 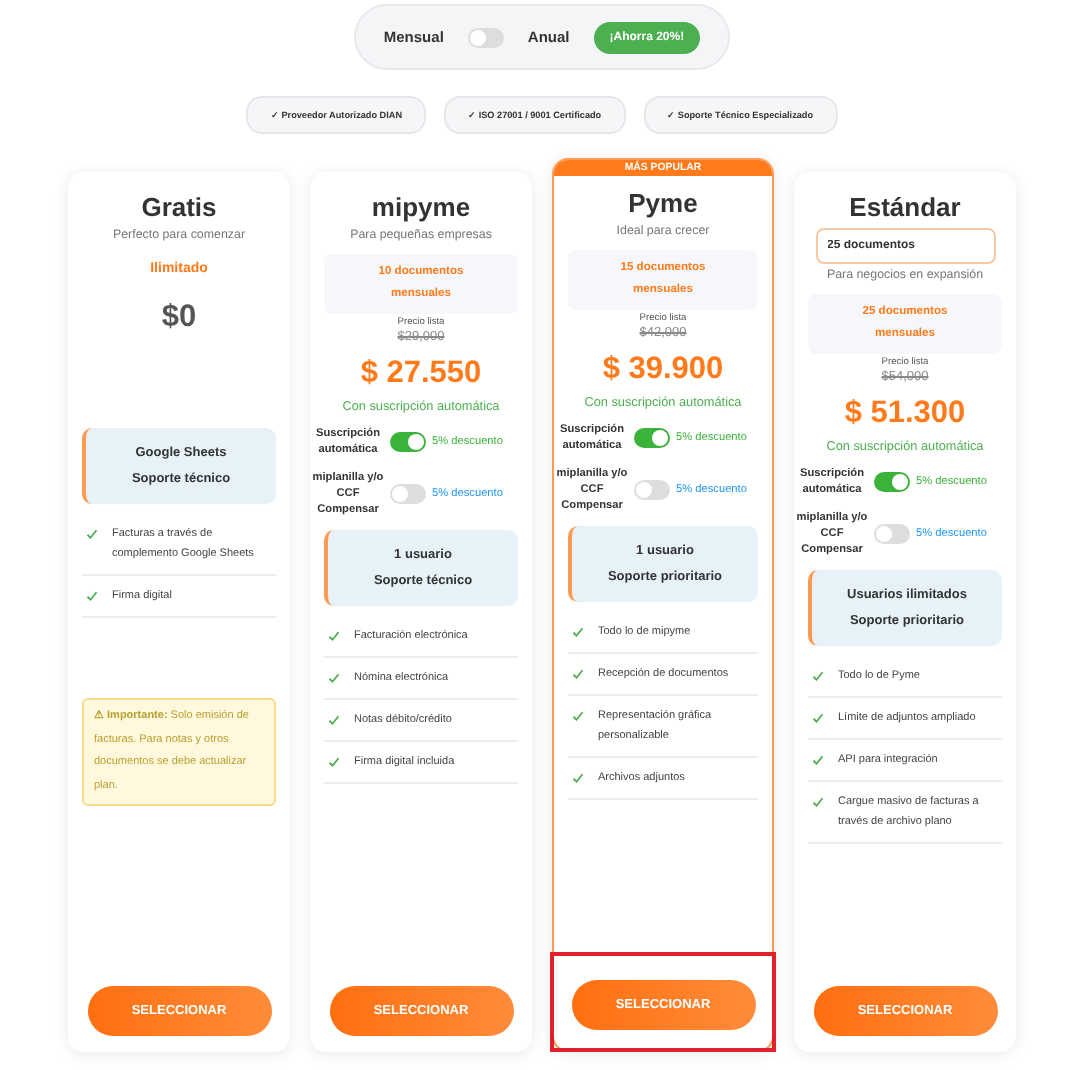 I want to click on plan-title: Gratis, so click(x=179, y=207).